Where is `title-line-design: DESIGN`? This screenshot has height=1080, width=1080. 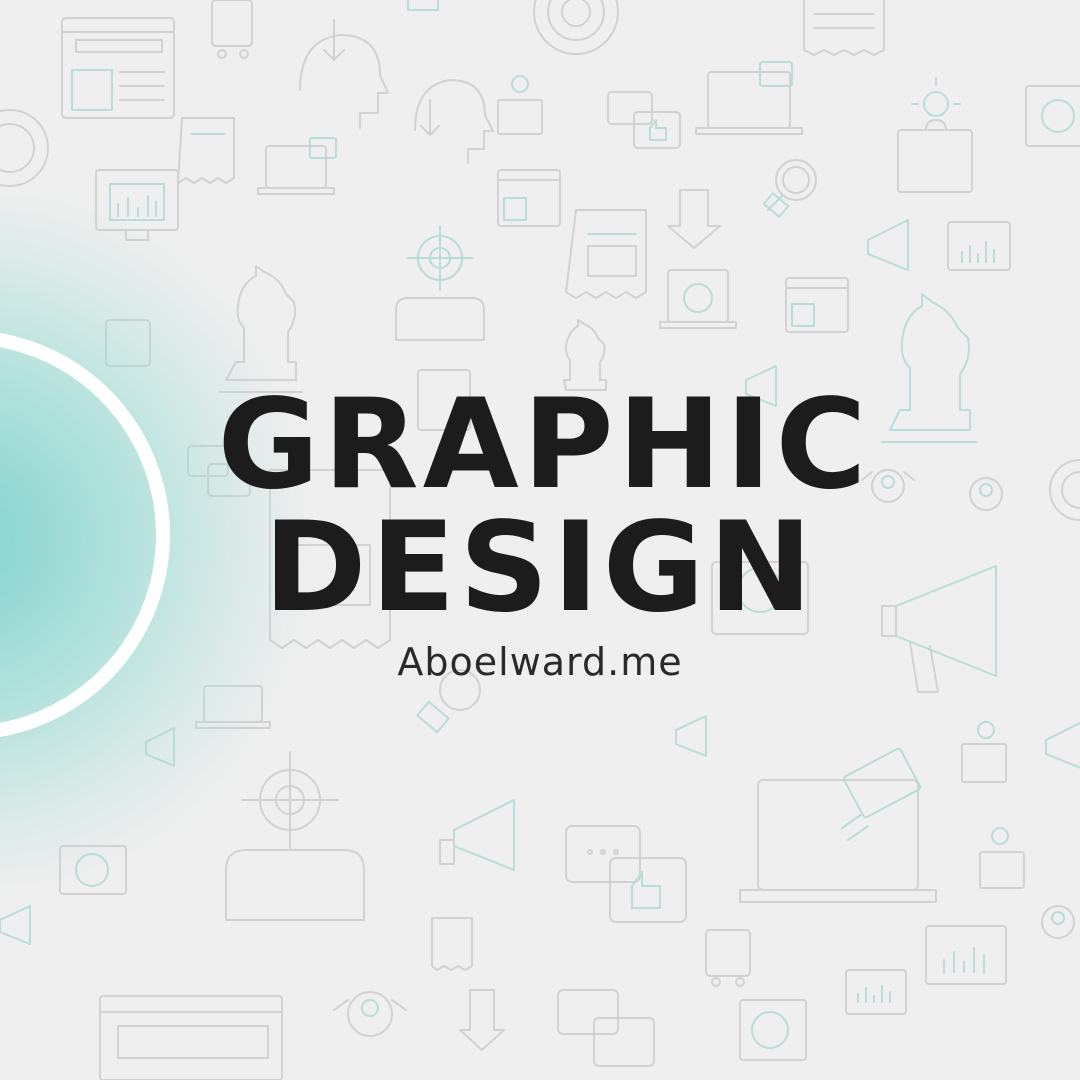
title-line-design: DESIGN is located at coordinates (540, 568).